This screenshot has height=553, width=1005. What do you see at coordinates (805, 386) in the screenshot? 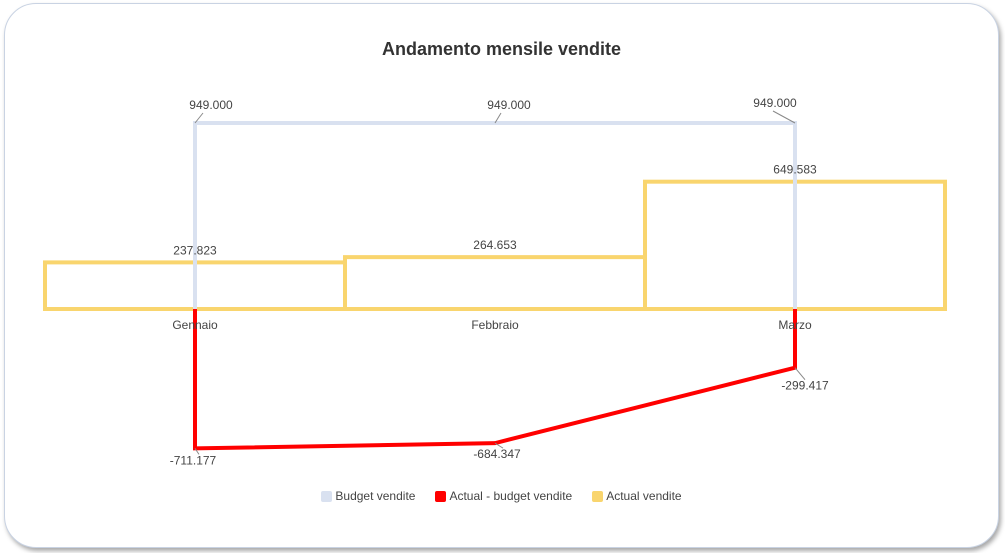
I see `actual-minus-budget-data-label-2: -299.417` at bounding box center [805, 386].